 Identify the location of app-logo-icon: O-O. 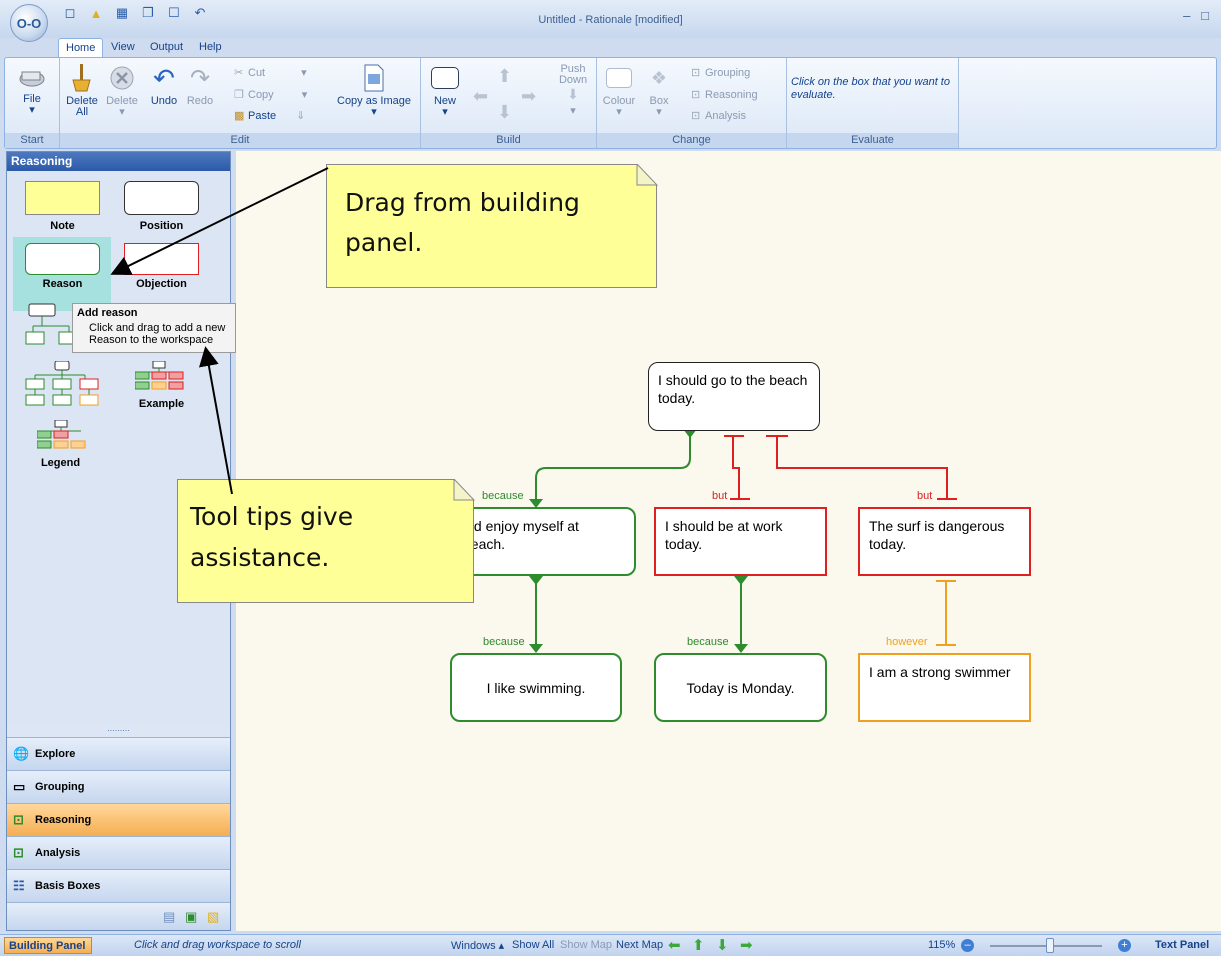
(29, 23).